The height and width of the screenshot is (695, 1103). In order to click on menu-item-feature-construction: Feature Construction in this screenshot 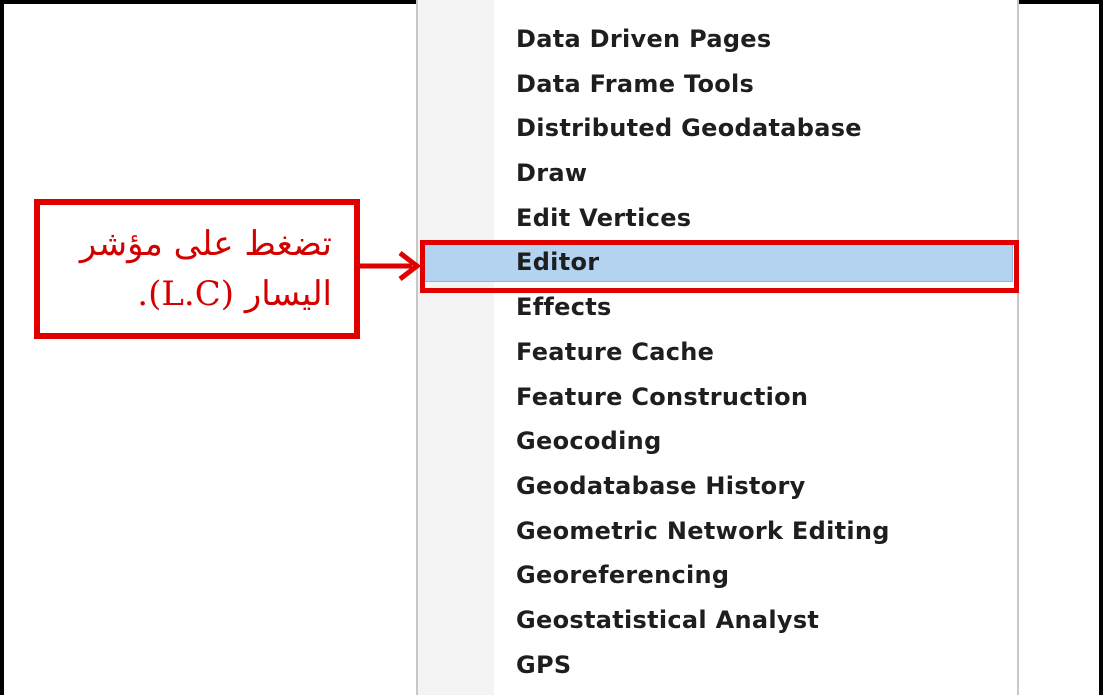, I will do `click(717, 397)`.